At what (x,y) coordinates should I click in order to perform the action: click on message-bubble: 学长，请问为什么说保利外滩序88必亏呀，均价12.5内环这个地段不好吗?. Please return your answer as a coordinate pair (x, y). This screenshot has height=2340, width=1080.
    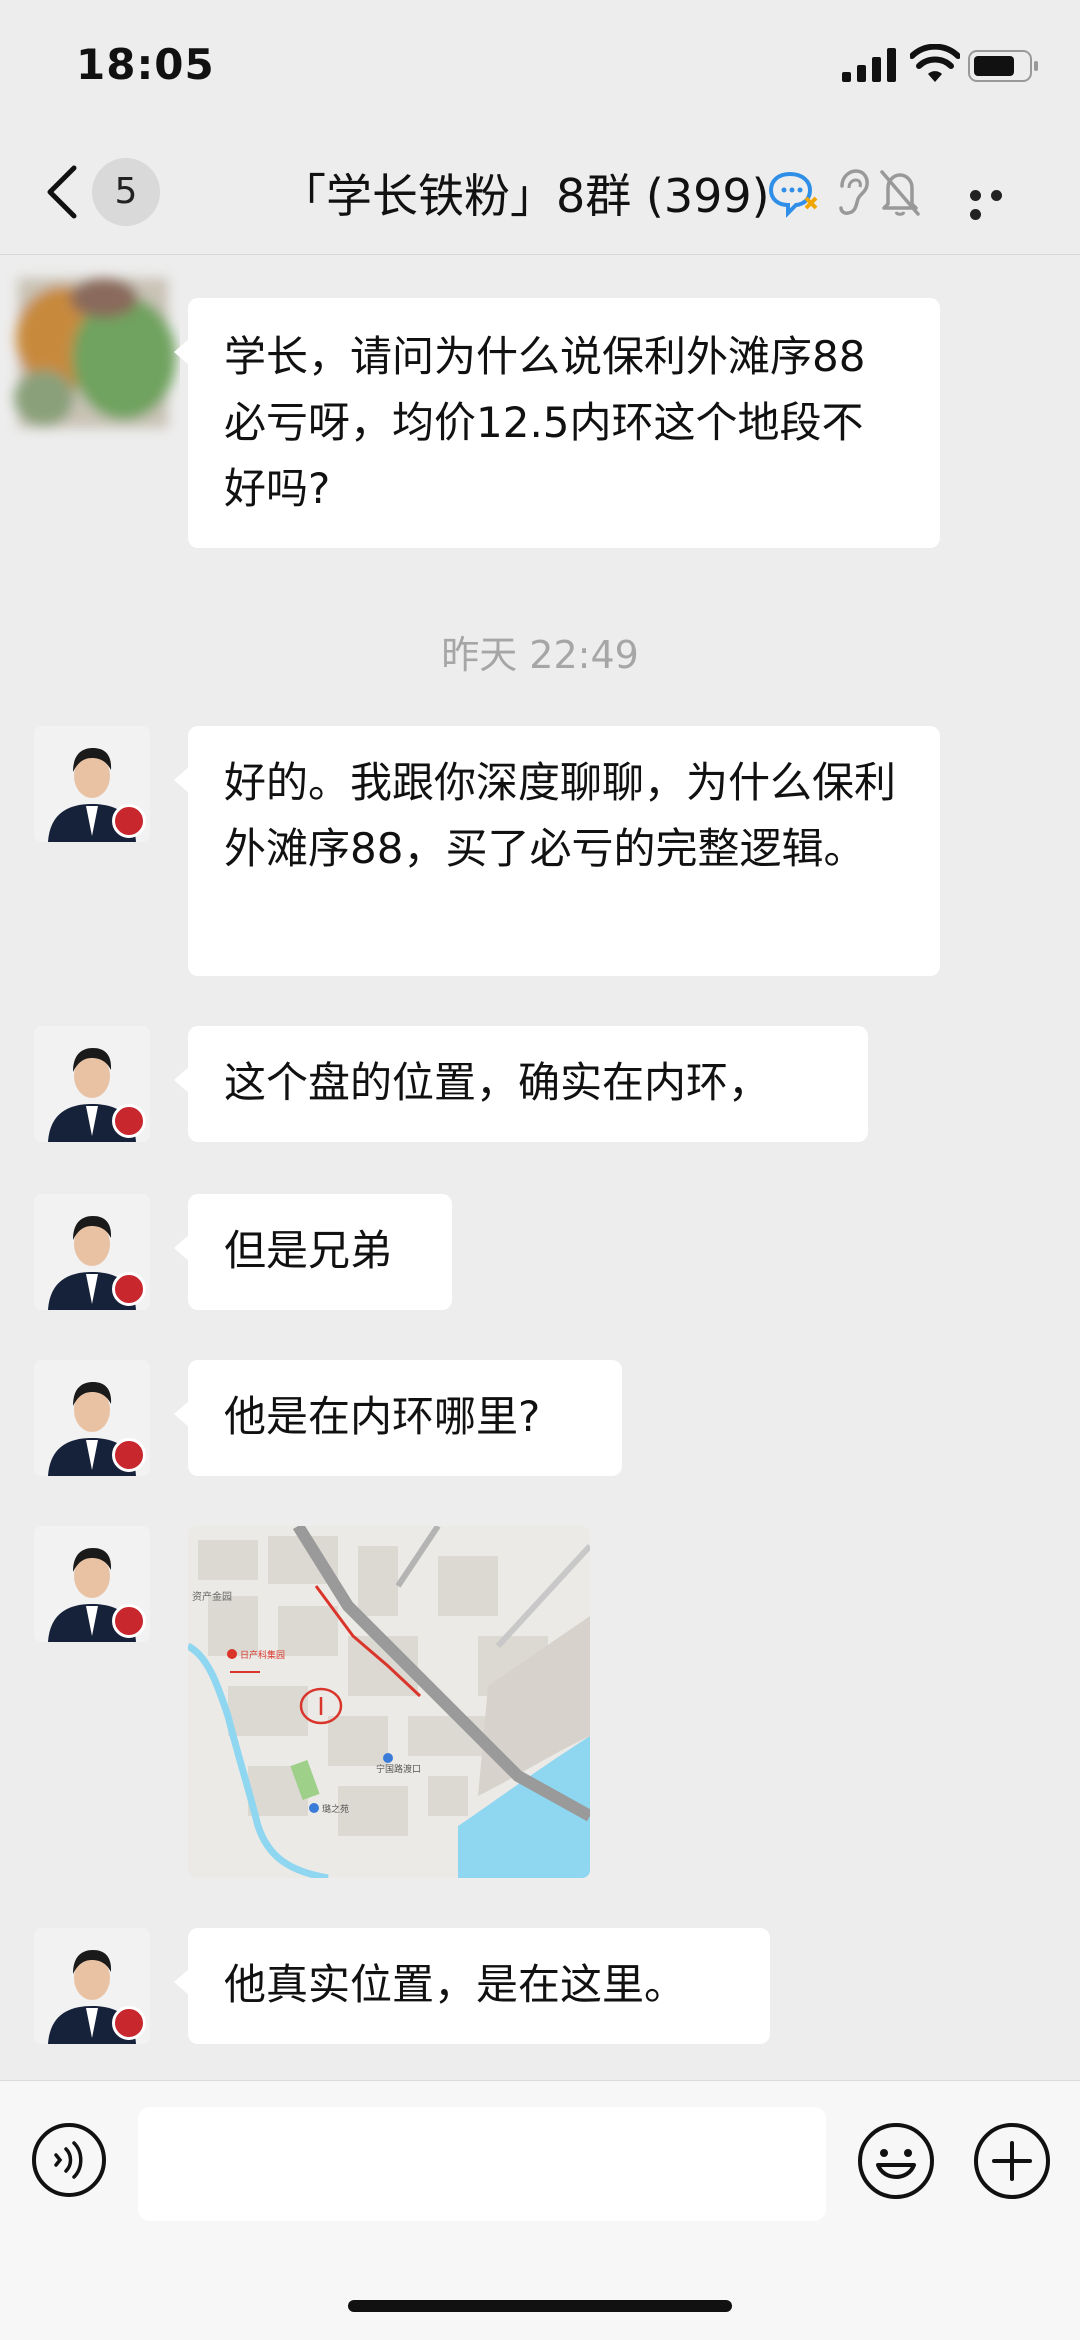
    Looking at the image, I should click on (557, 423).